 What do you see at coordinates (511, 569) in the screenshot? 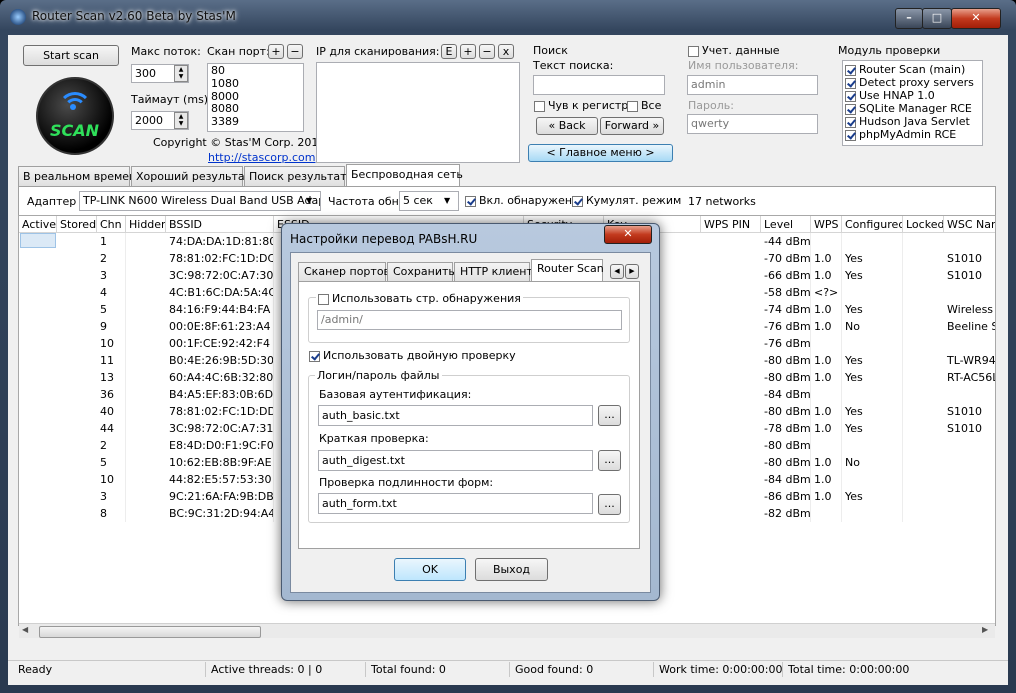
I see `exit-button: Выход` at bounding box center [511, 569].